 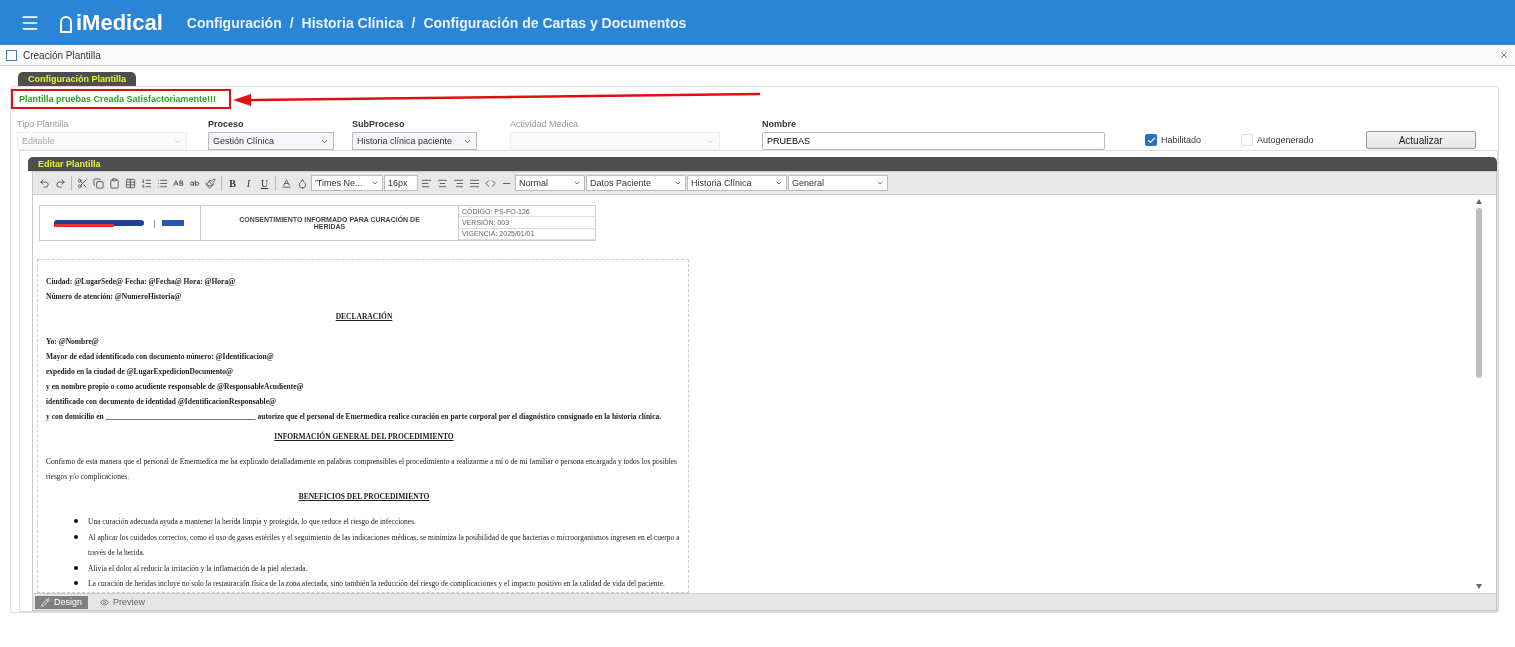 I want to click on mode-tab: Design, so click(x=61, y=602).